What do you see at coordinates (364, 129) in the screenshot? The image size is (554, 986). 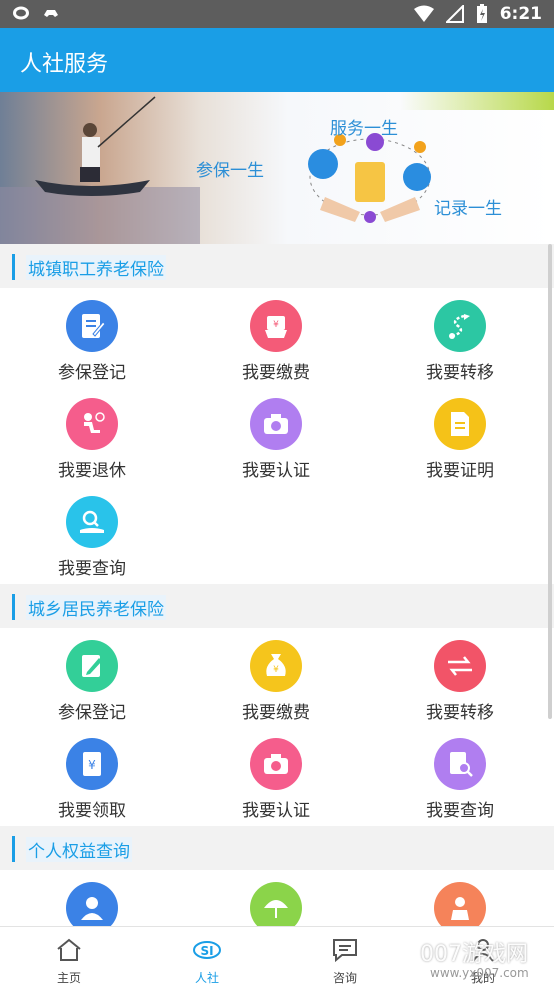 I see `banner-text-top: 服务一生` at bounding box center [364, 129].